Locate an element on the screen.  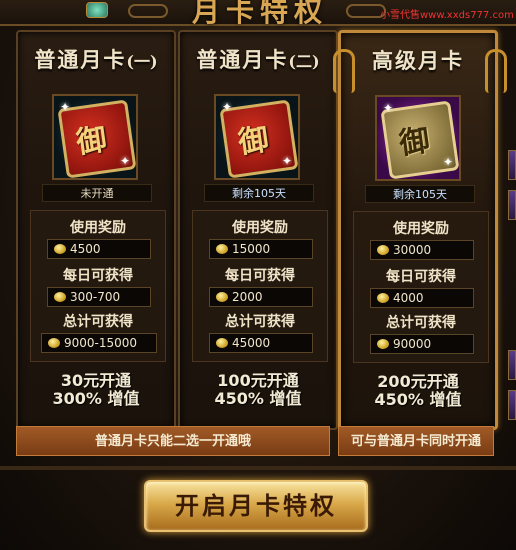
card-status: 未开通 is located at coordinates (97, 193).